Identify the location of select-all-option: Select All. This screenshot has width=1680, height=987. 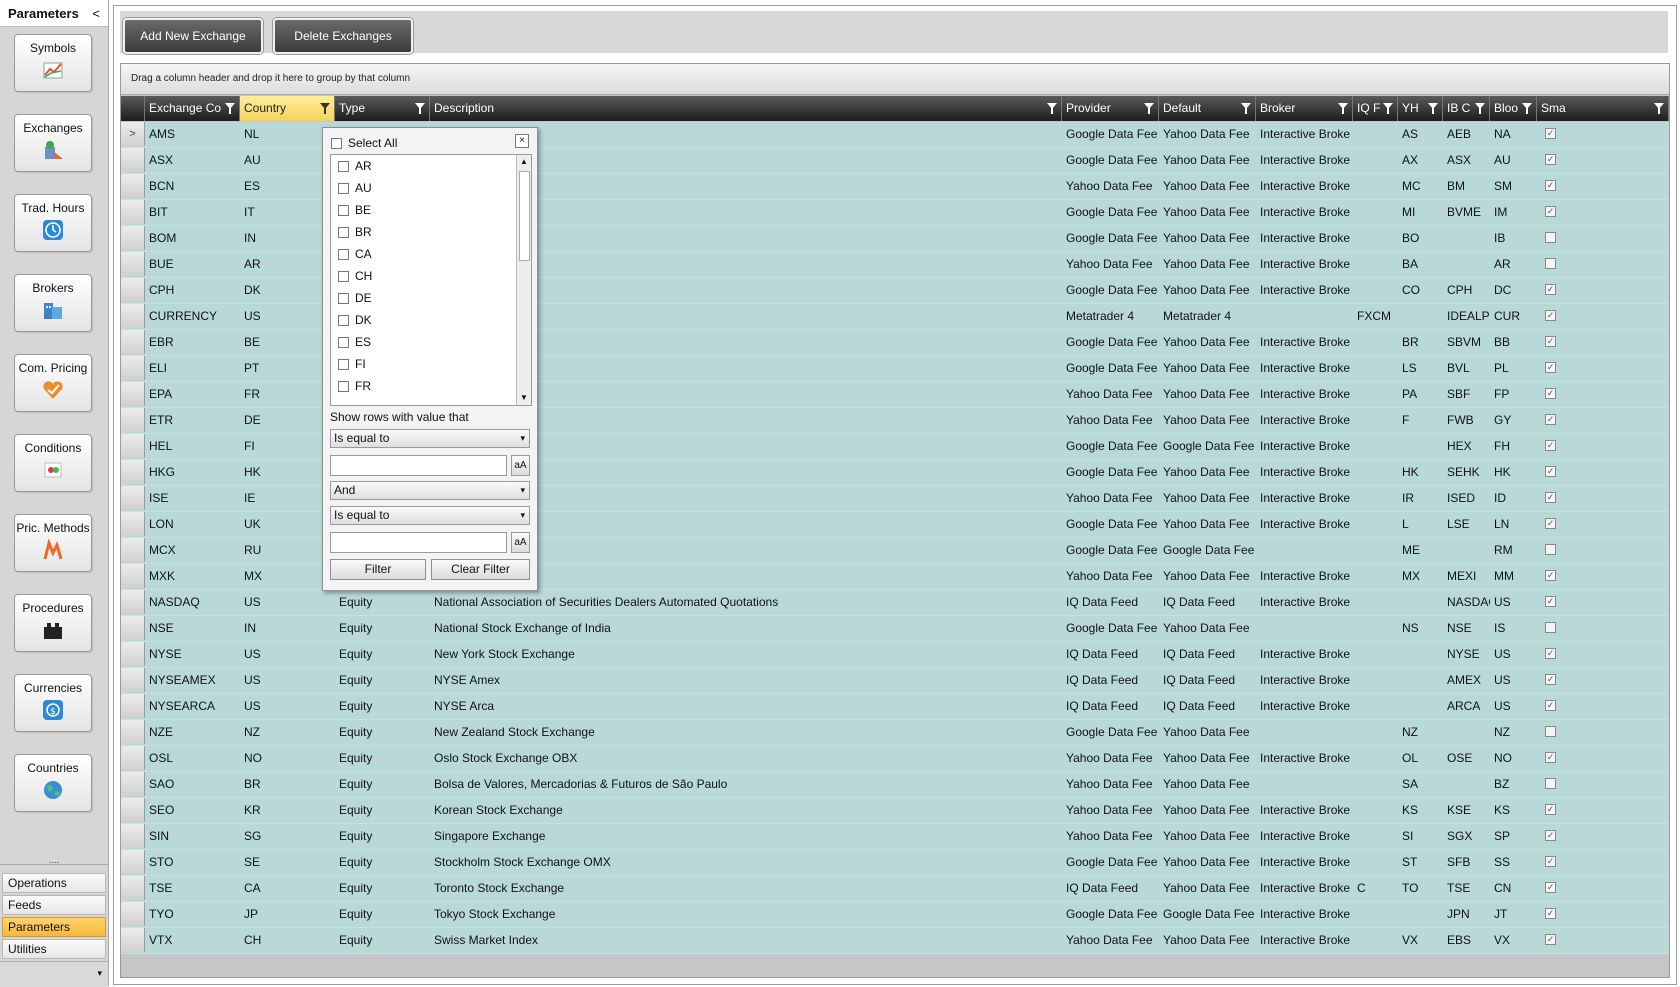
(364, 143).